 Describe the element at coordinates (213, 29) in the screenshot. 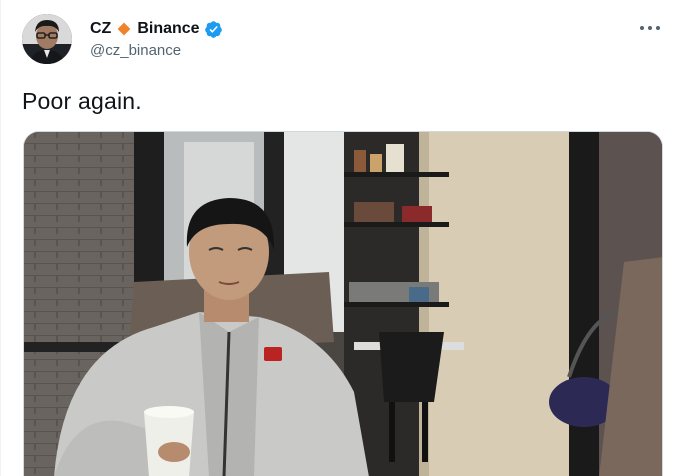

I see `verified-badge-icon` at that location.